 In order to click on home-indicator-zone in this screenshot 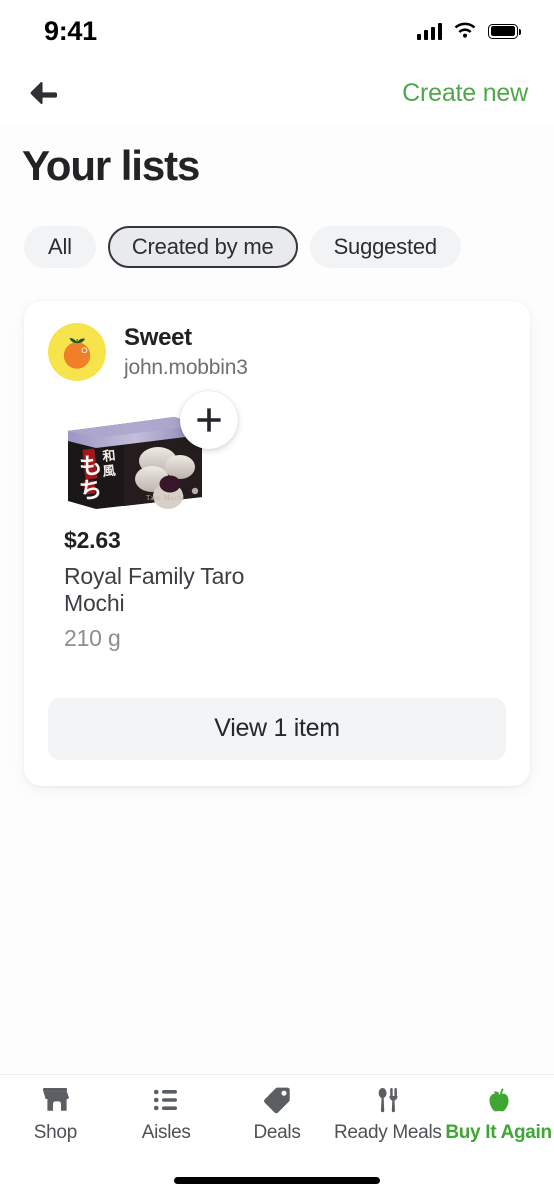, I will do `click(277, 1180)`.